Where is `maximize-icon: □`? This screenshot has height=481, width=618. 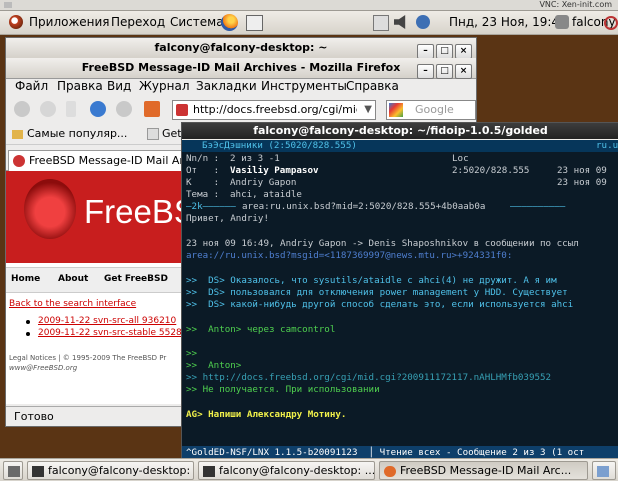
maximize-icon: □ is located at coordinates (444, 51).